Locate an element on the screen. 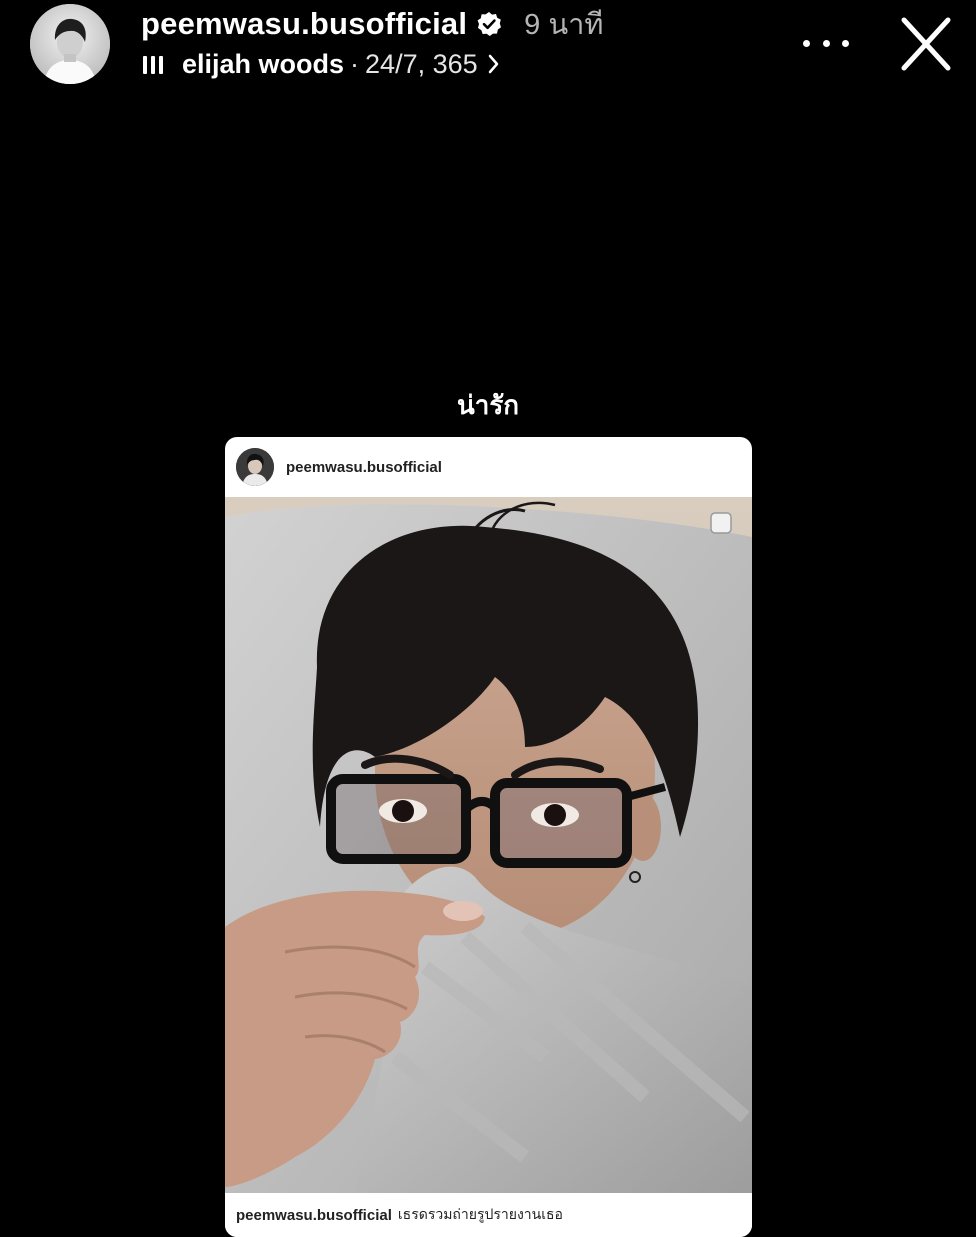  more-options-icon is located at coordinates (826, 43).